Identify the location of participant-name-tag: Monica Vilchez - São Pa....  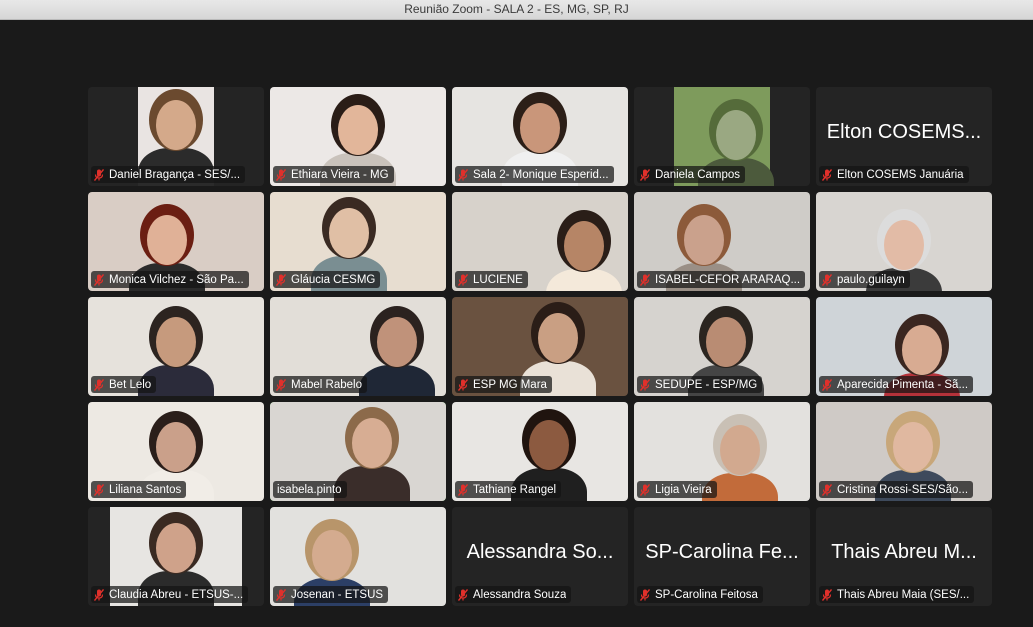
(170, 279).